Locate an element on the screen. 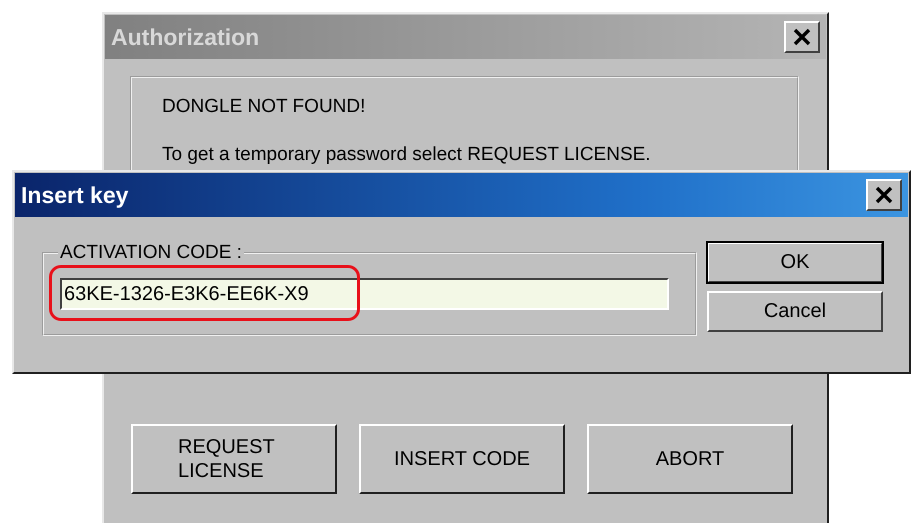 The height and width of the screenshot is (523, 914). group-label: ACTIVATION CODE : is located at coordinates (151, 253).